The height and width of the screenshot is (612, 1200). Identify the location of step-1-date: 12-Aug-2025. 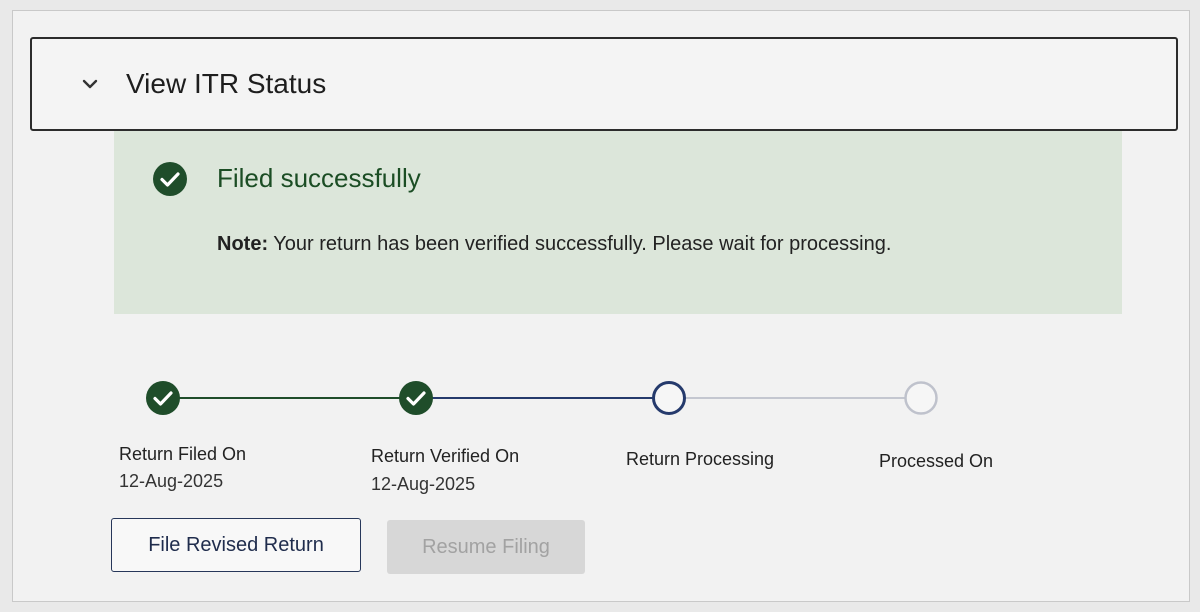
(171, 481).